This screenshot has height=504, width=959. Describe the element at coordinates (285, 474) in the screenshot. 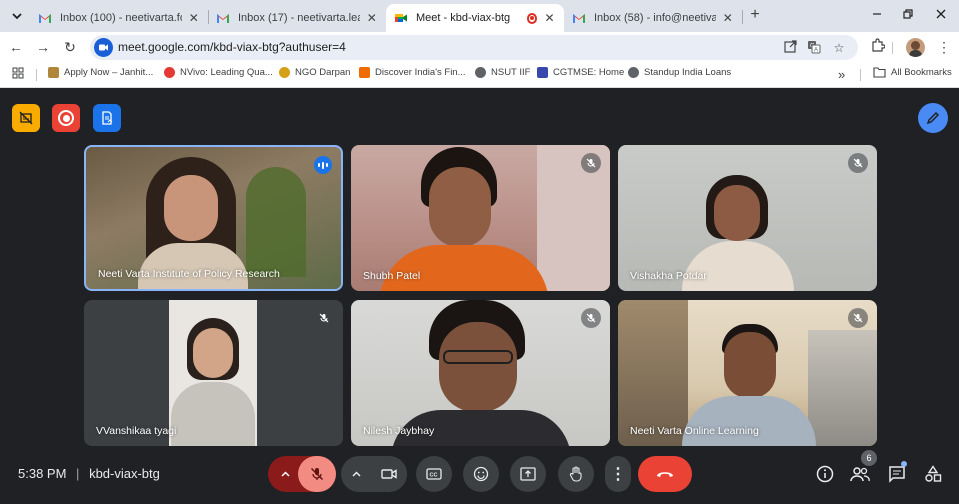

I see `audio-options-chevron-icon` at that location.